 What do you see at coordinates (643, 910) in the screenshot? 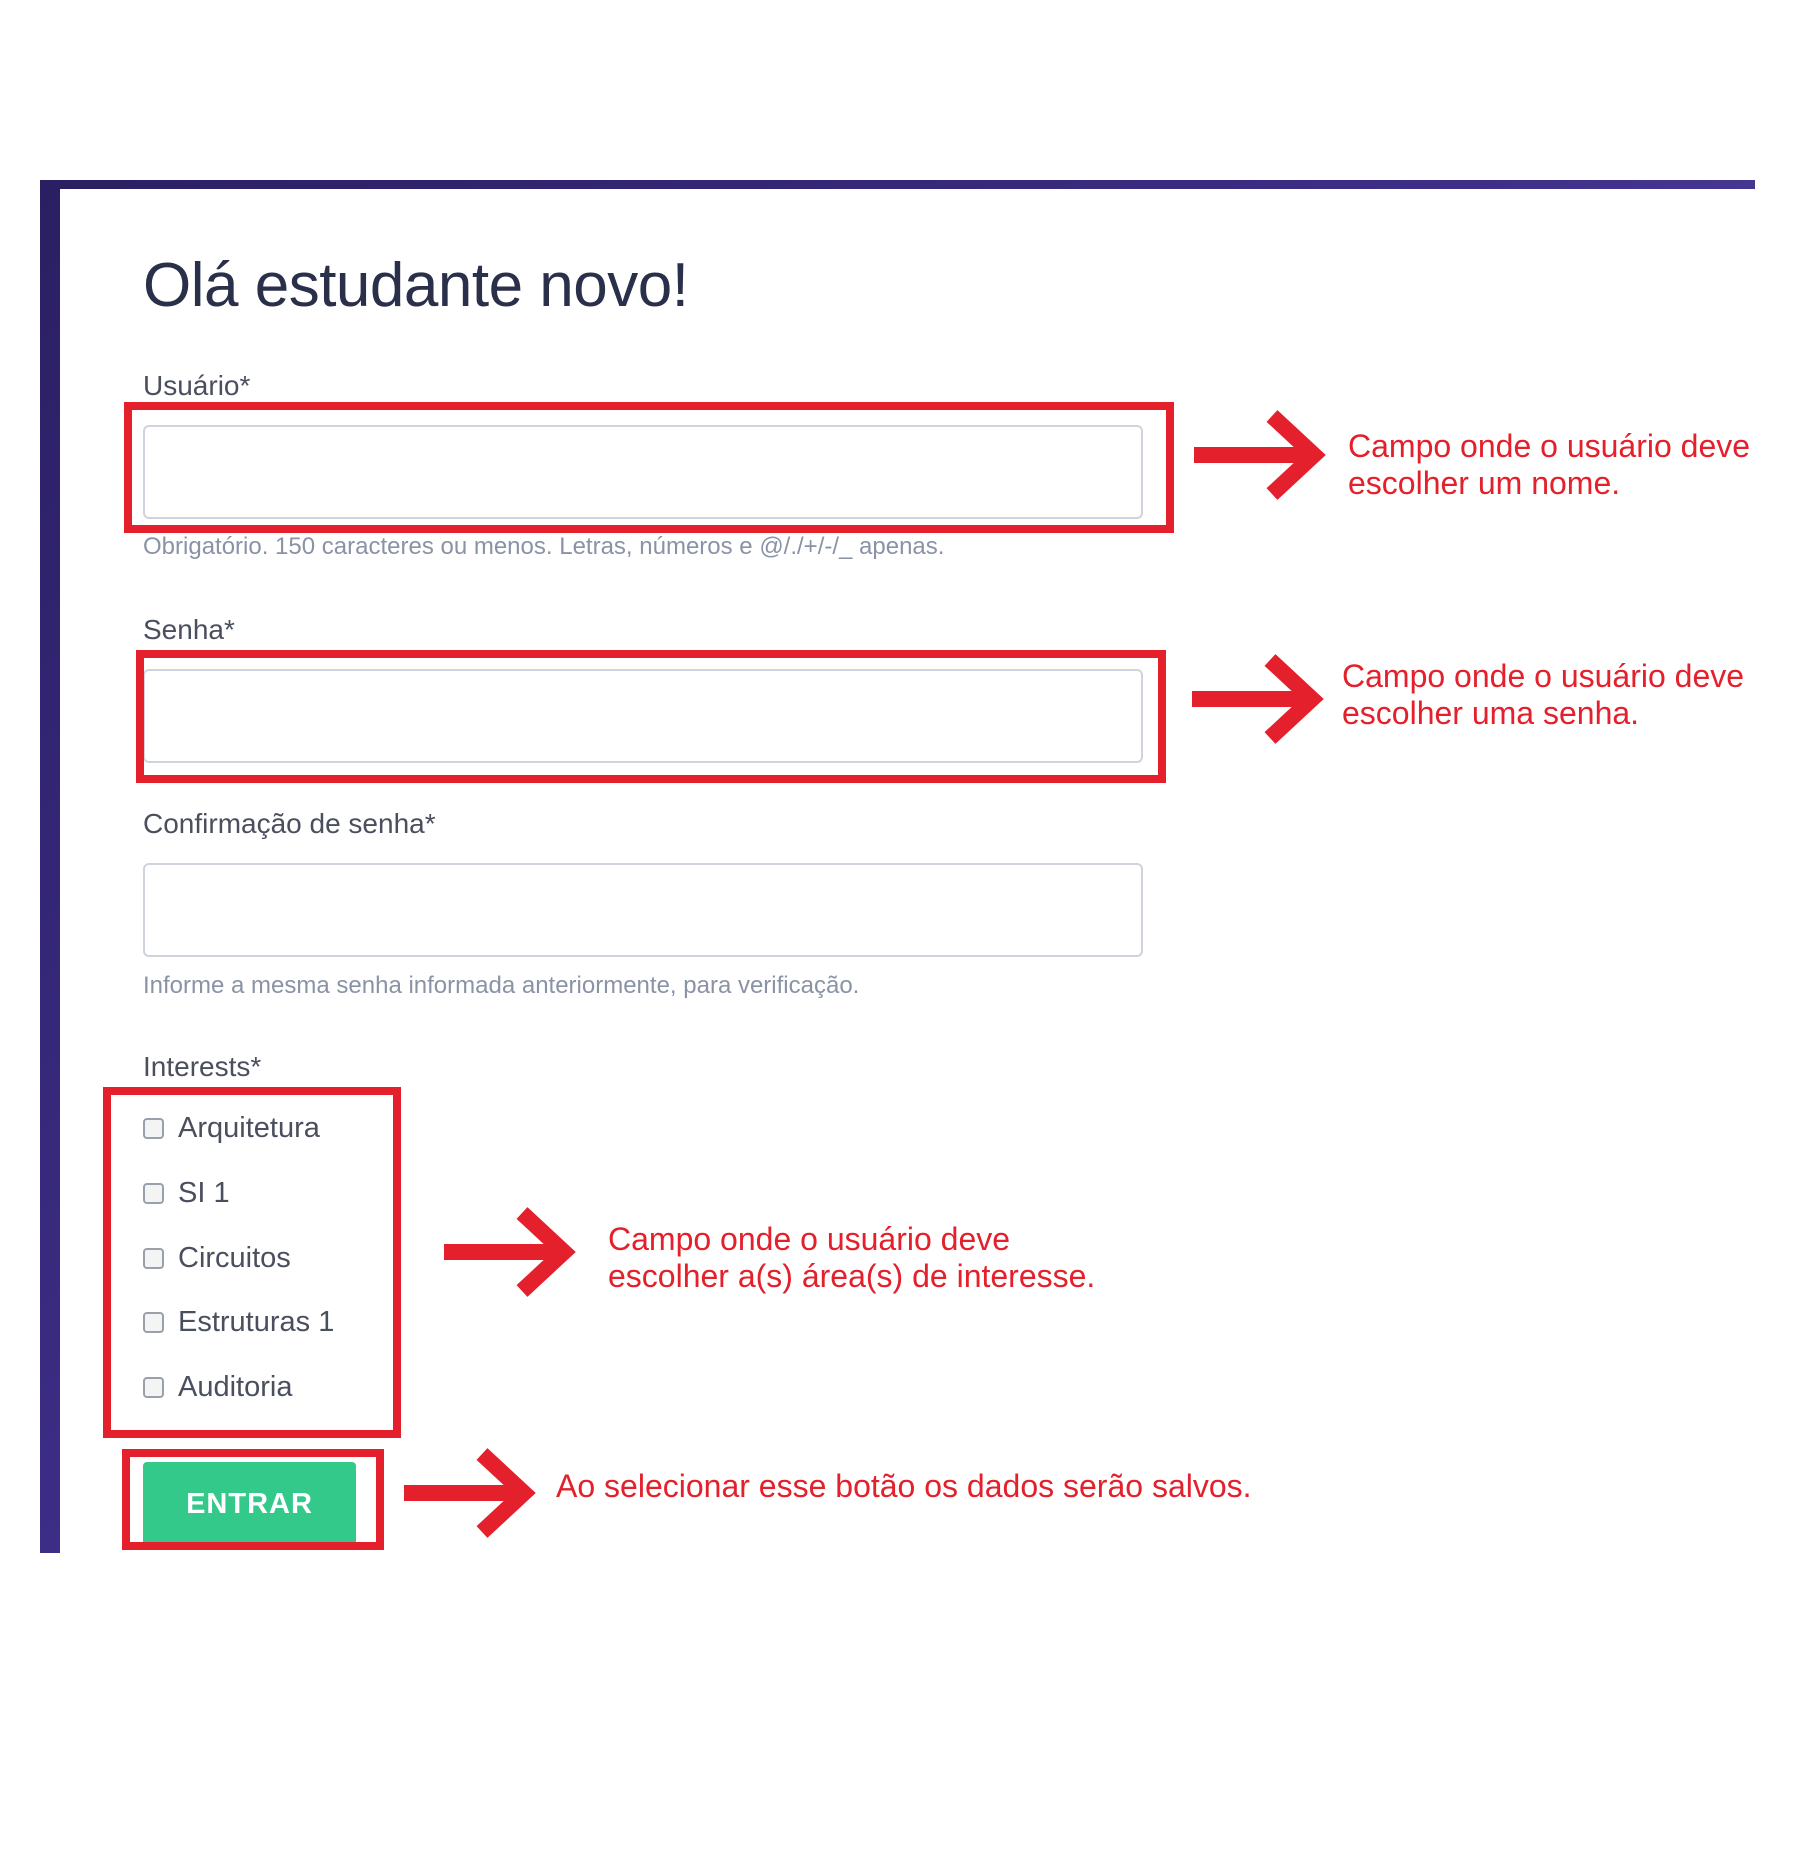
I see `password-confirm-input` at bounding box center [643, 910].